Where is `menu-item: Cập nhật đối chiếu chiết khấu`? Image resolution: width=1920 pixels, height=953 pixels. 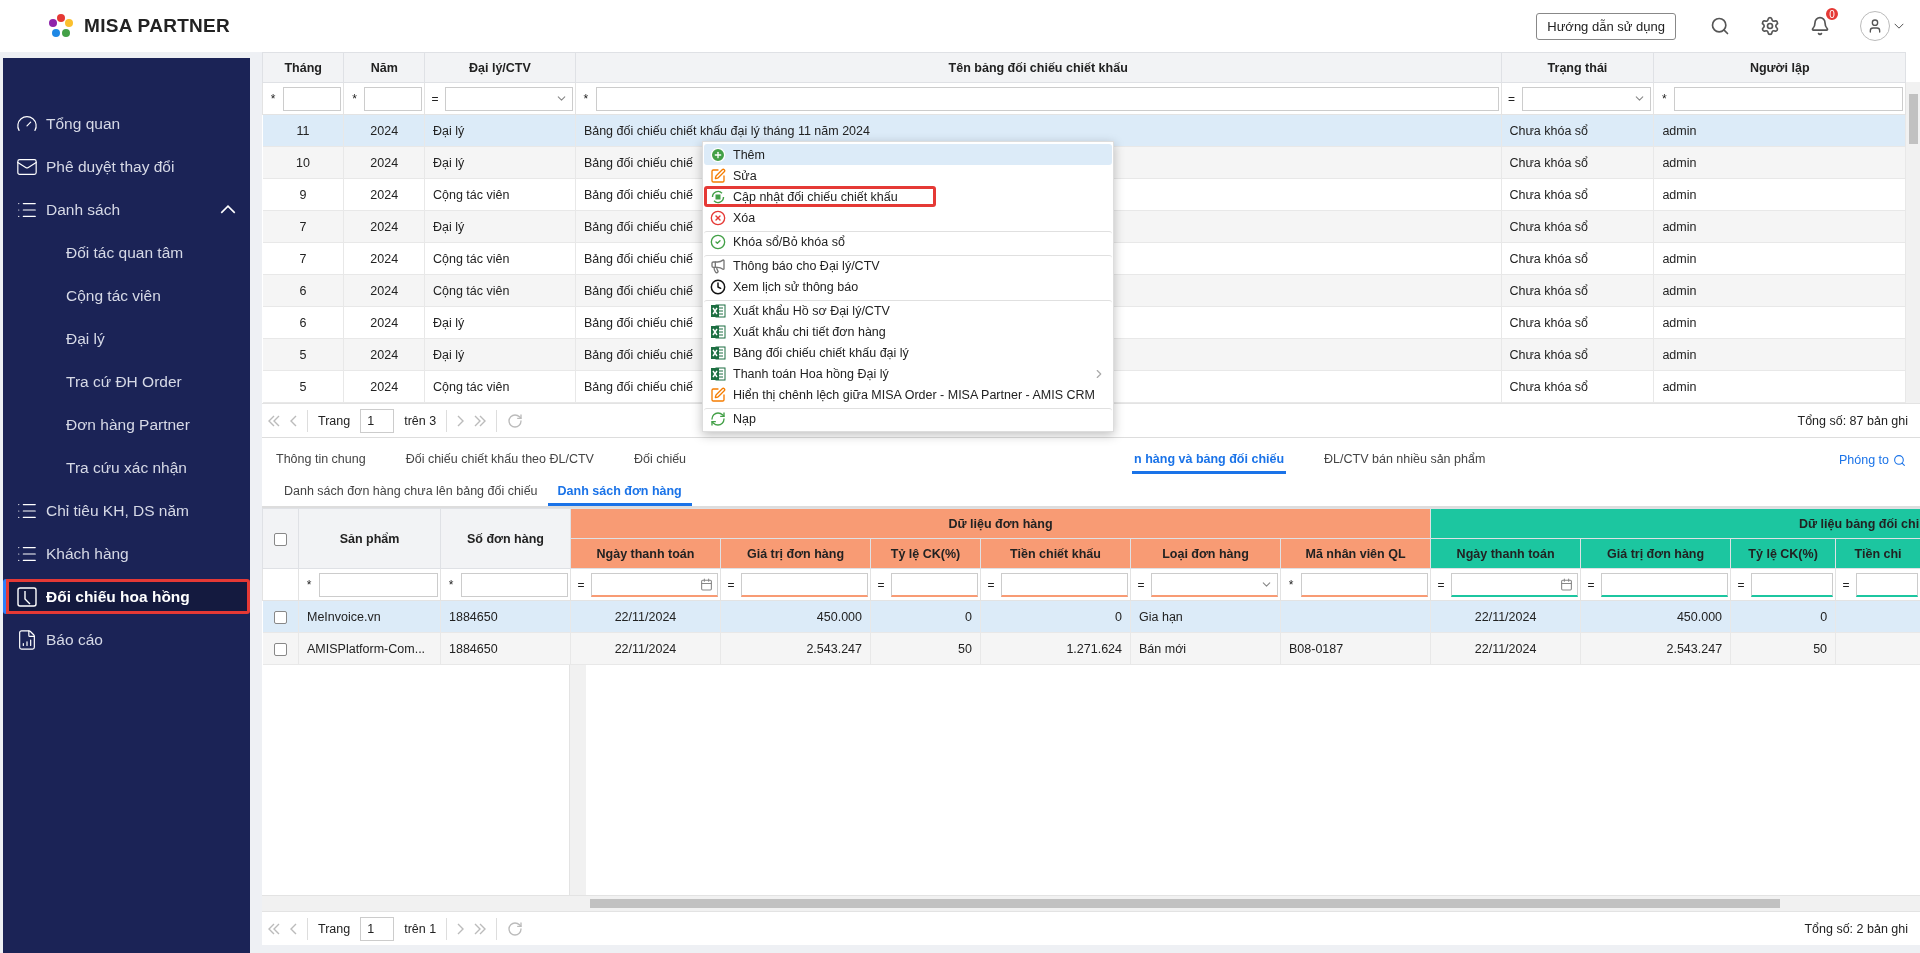
menu-item: Cập nhật đối chiếu chiết khấu is located at coordinates (820, 196).